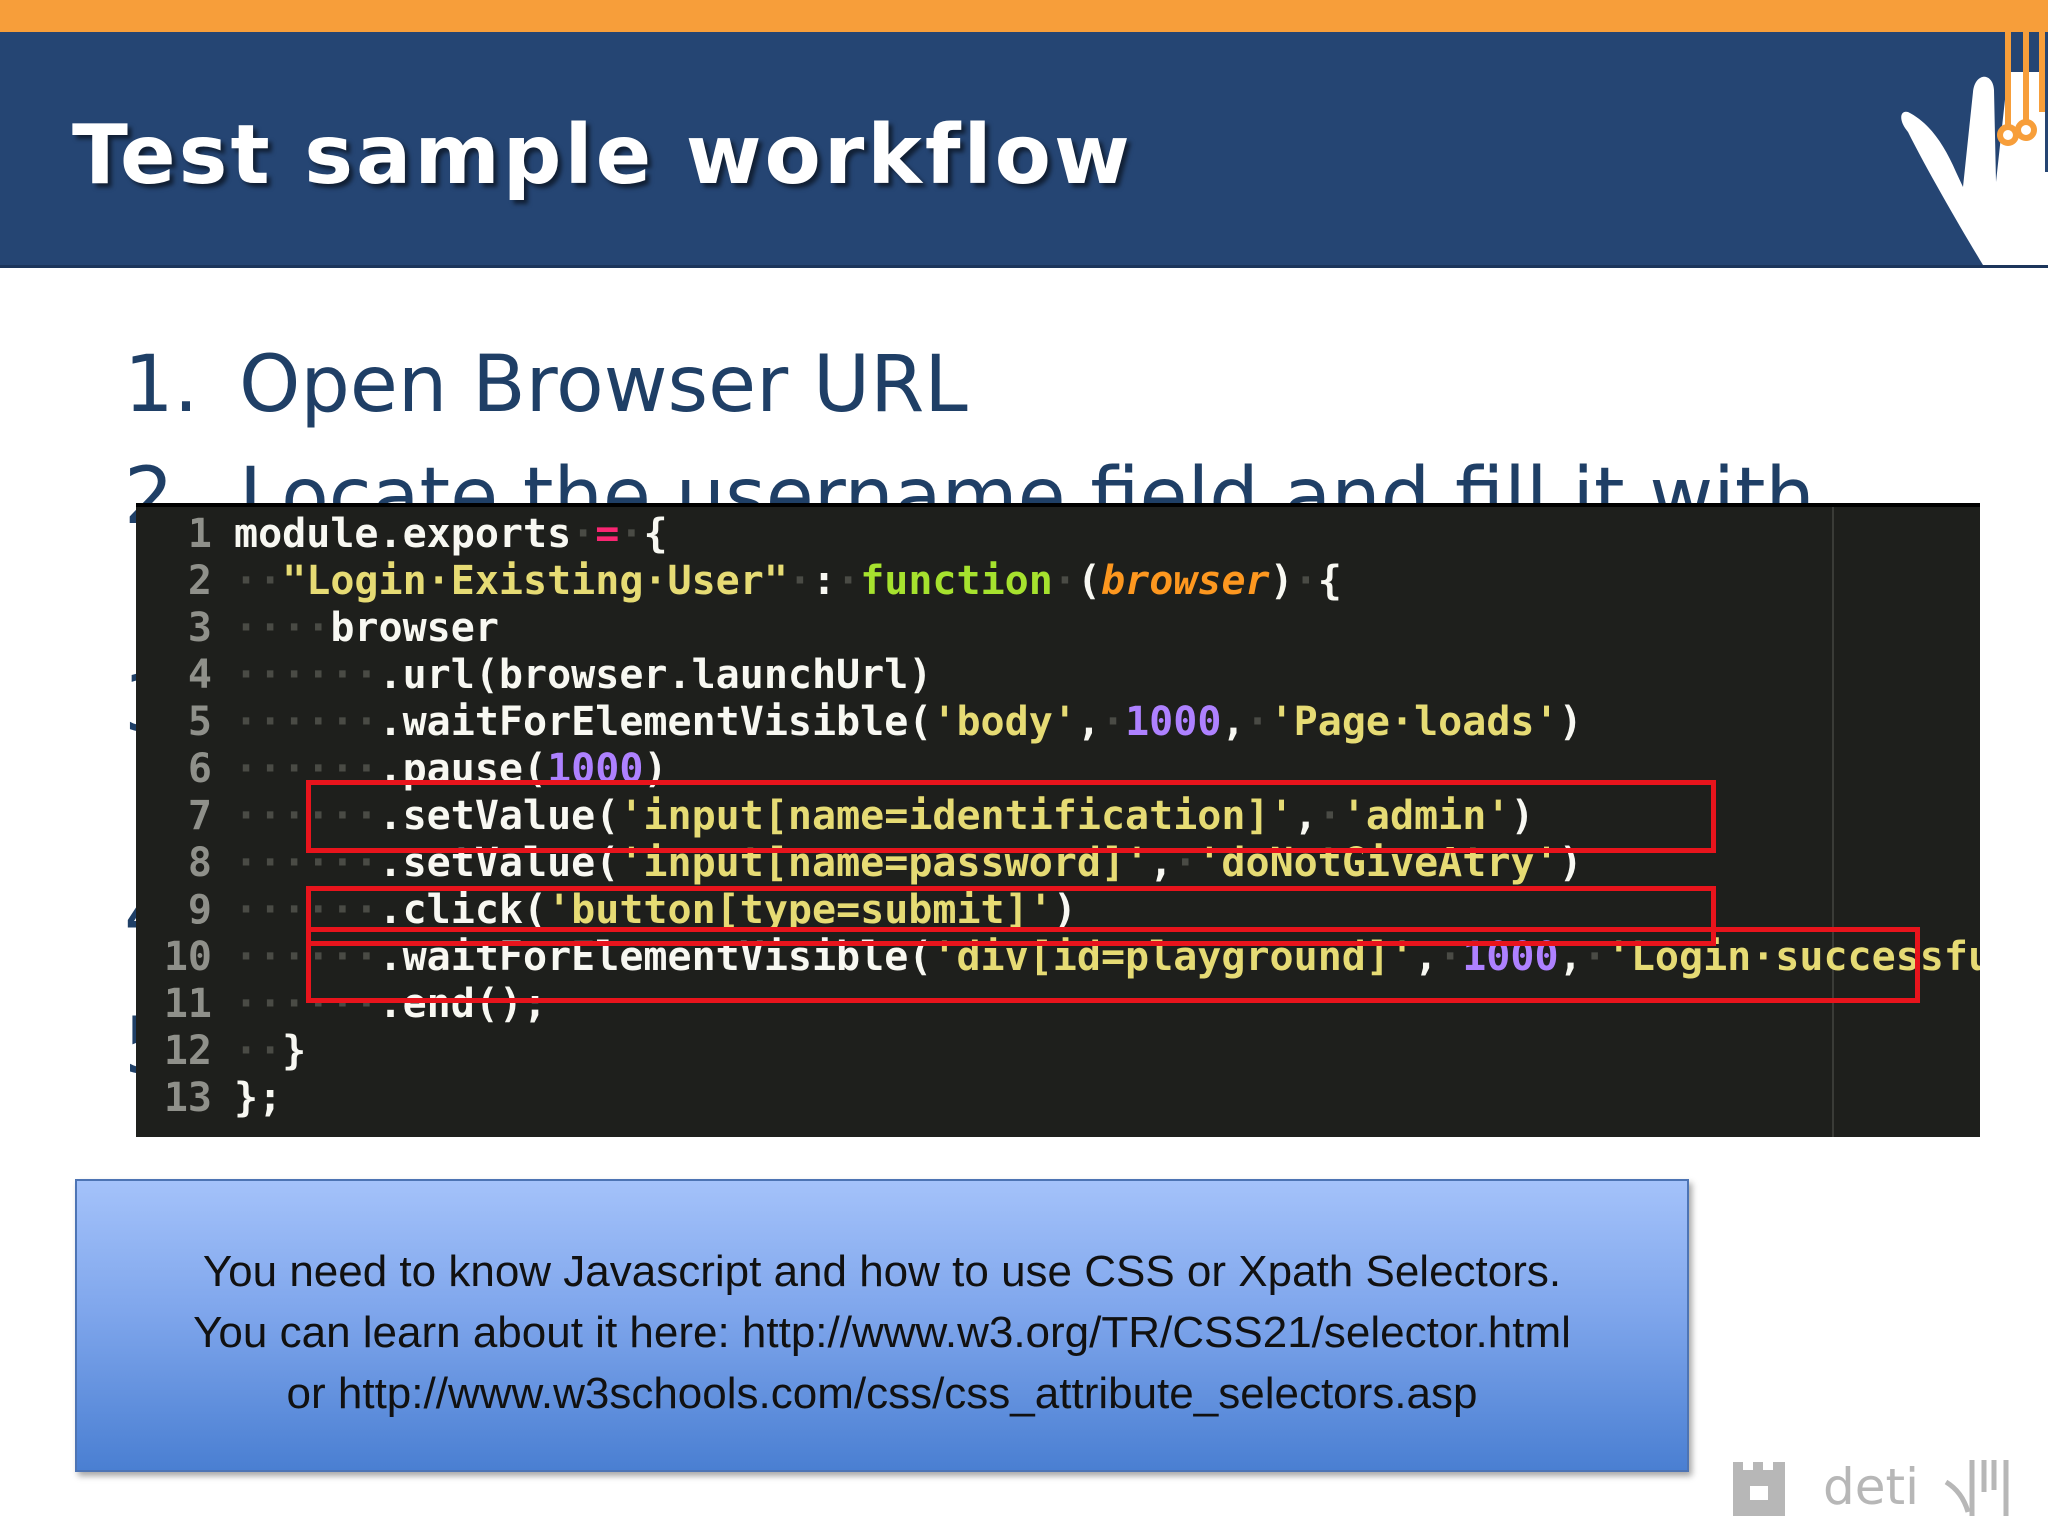  I want to click on hand-circuit-logo-icon, so click(1974, 148).